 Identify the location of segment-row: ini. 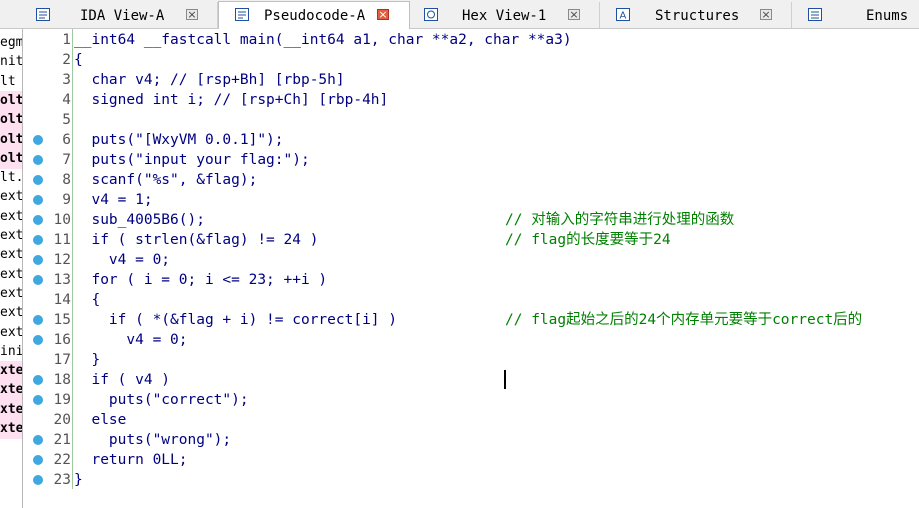
(11, 352).